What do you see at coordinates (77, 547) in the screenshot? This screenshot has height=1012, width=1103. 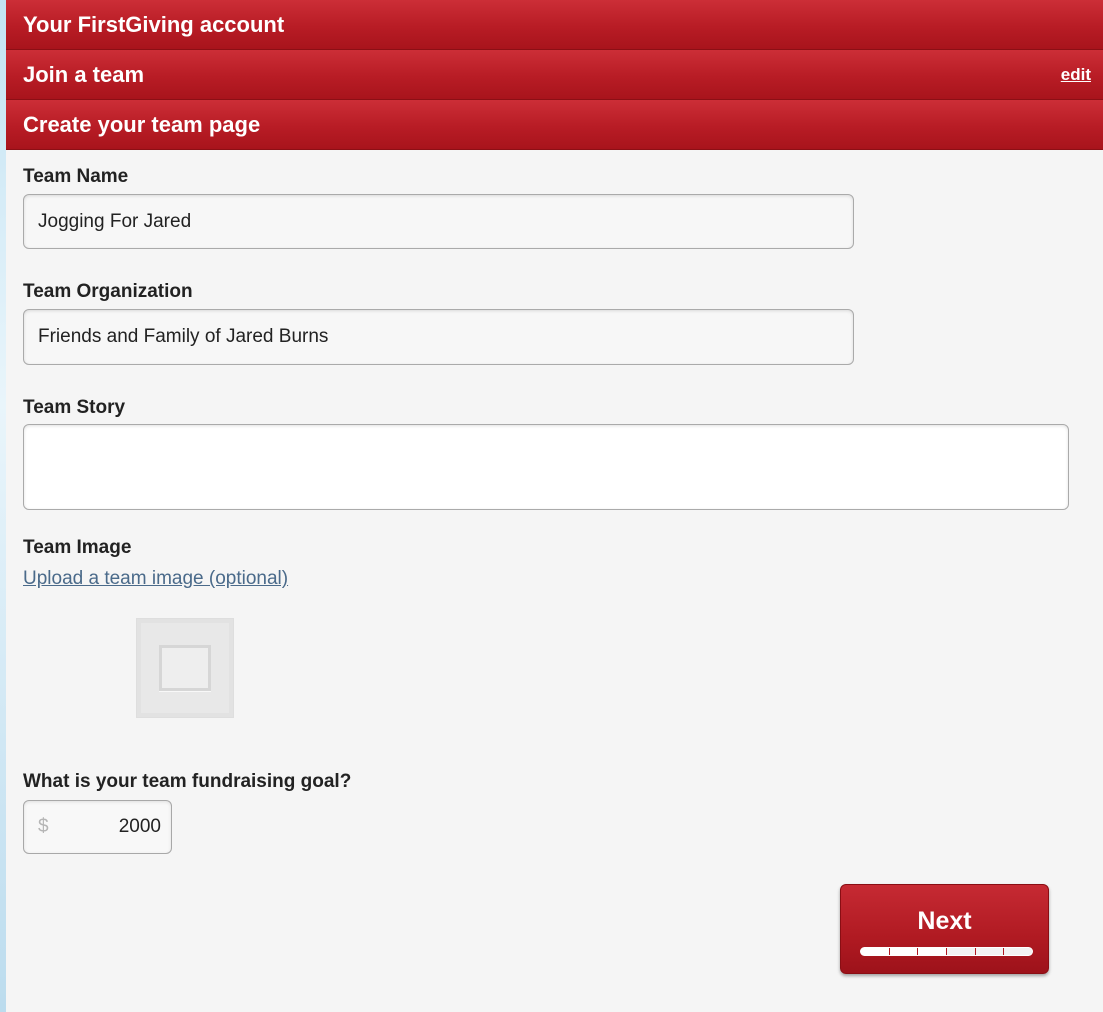 I see `team-image-label: Team Image` at bounding box center [77, 547].